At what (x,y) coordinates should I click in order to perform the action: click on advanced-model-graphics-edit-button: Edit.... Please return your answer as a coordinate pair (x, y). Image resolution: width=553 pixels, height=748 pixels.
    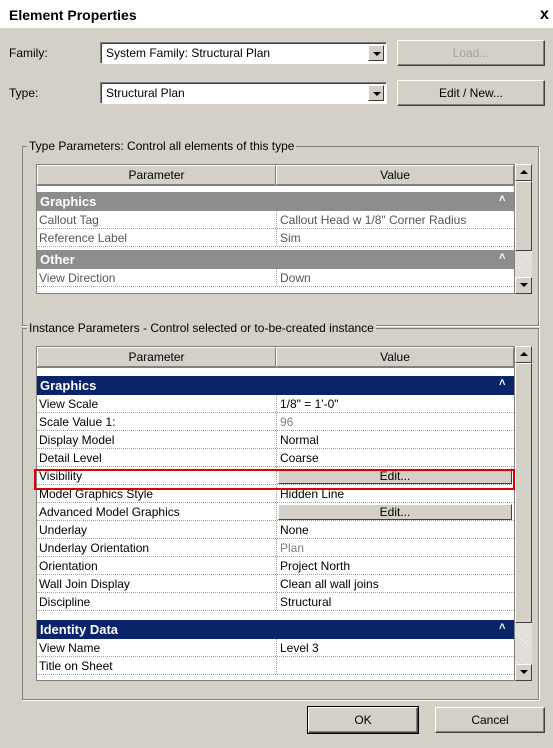
    Looking at the image, I should click on (395, 512).